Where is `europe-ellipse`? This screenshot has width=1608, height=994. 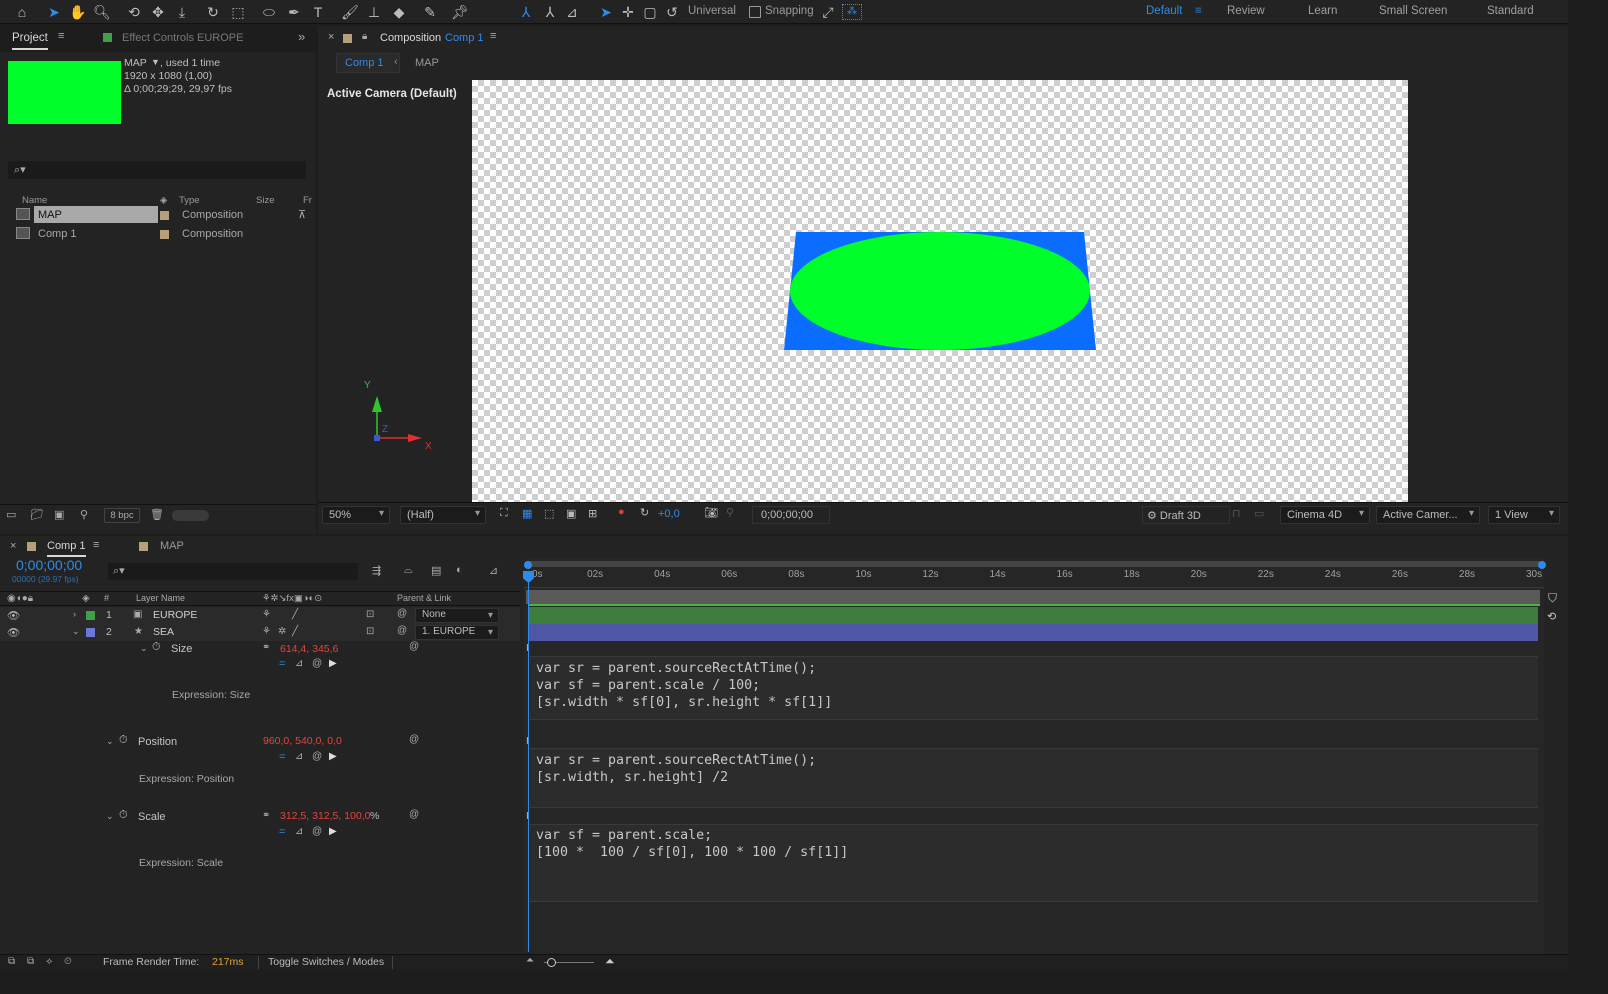
europe-ellipse is located at coordinates (940, 291).